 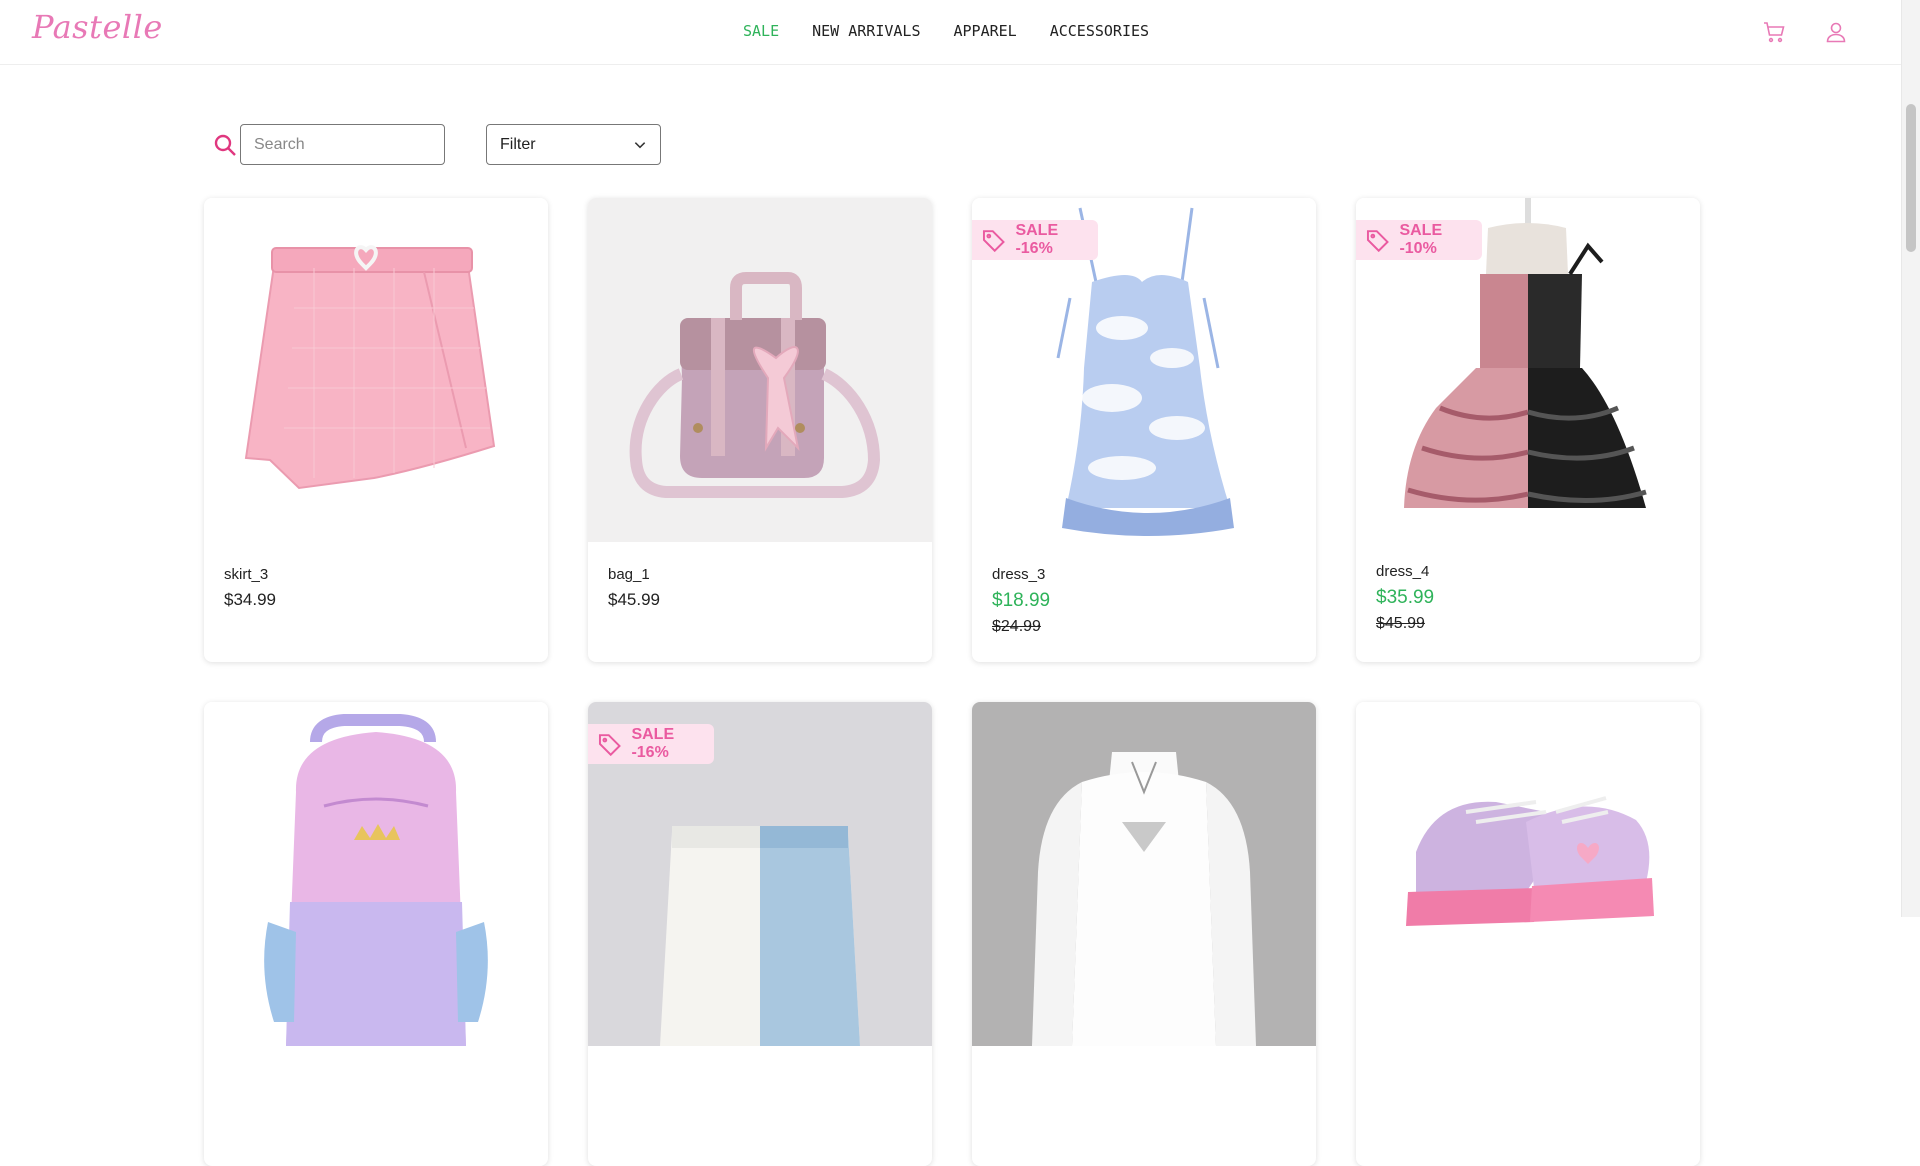 I want to click on product-name: bag_1, so click(x=629, y=574).